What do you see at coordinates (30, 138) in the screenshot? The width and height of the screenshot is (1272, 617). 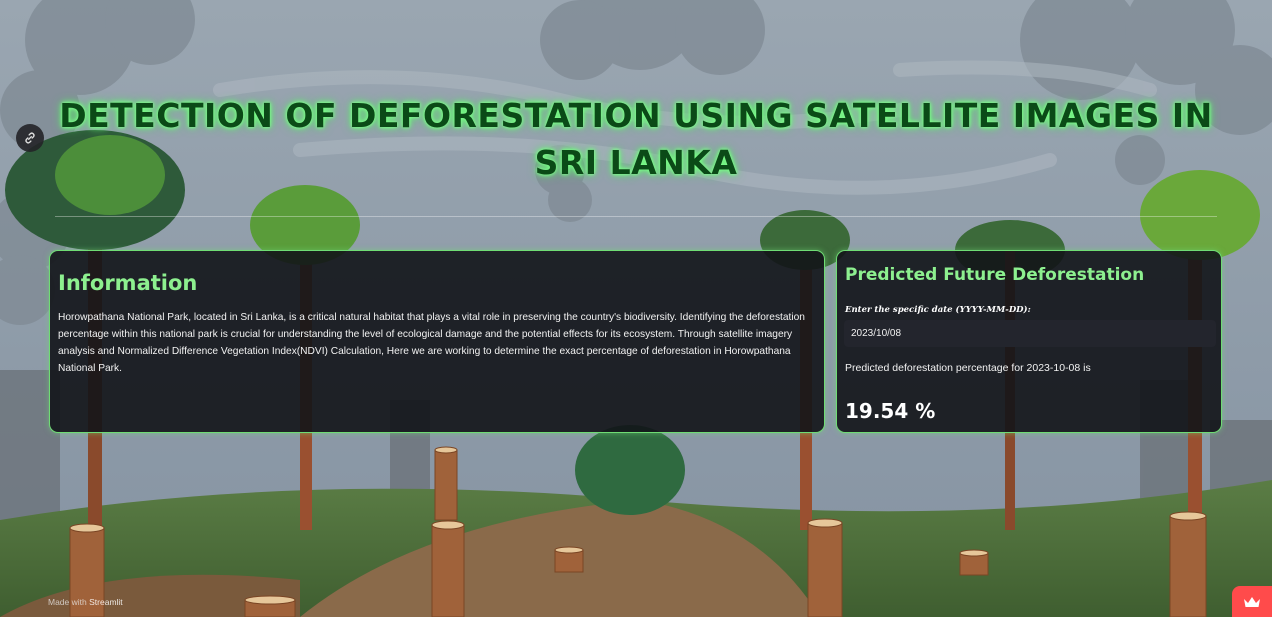 I see `link-icon` at bounding box center [30, 138].